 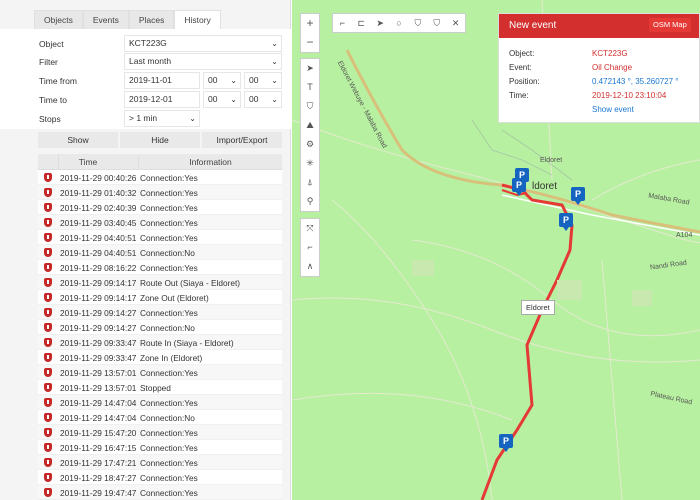 I want to click on polyline-icon: ⌐, so click(x=342, y=23).